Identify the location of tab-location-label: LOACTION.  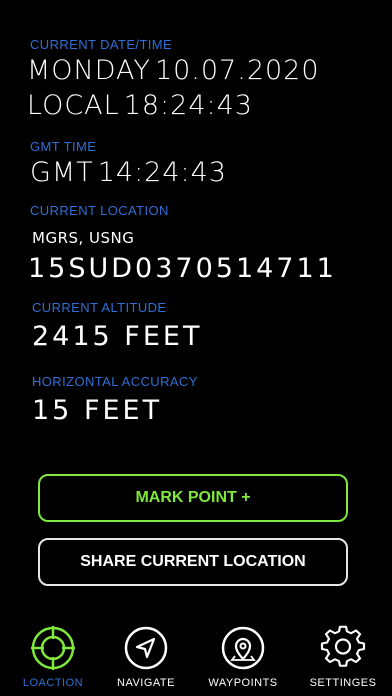
(53, 683).